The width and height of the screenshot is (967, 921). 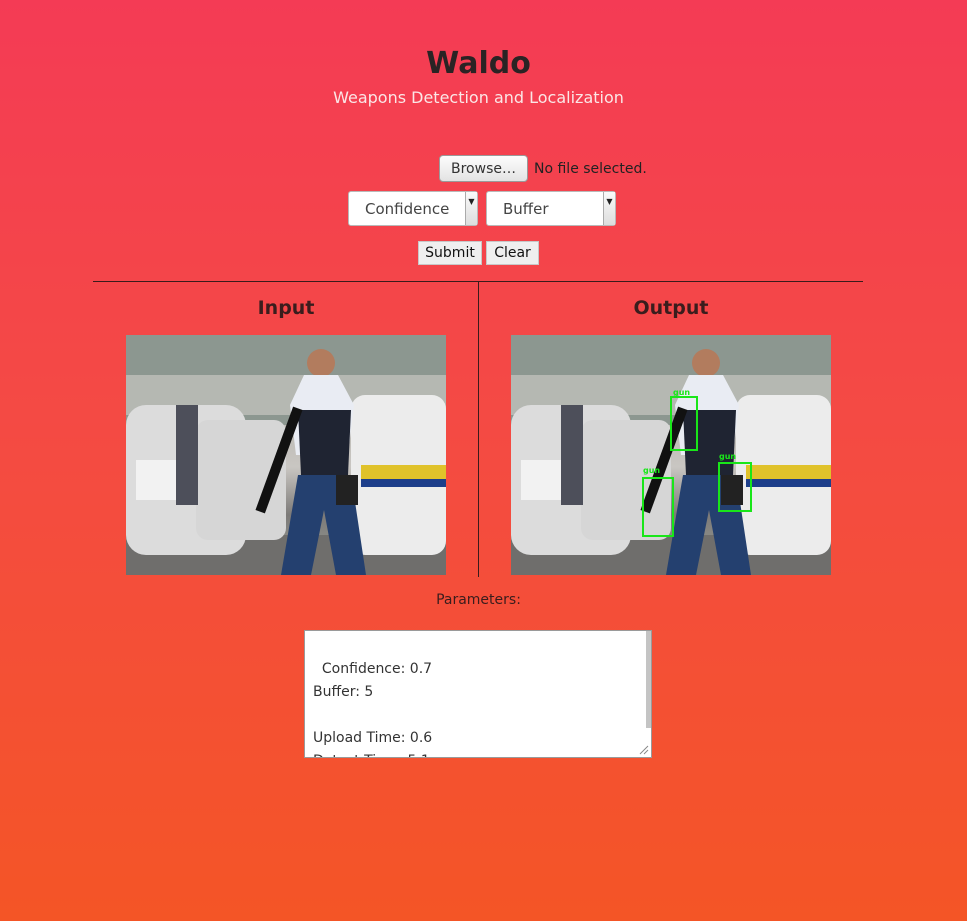 What do you see at coordinates (512, 253) in the screenshot?
I see `clear-button: Clear` at bounding box center [512, 253].